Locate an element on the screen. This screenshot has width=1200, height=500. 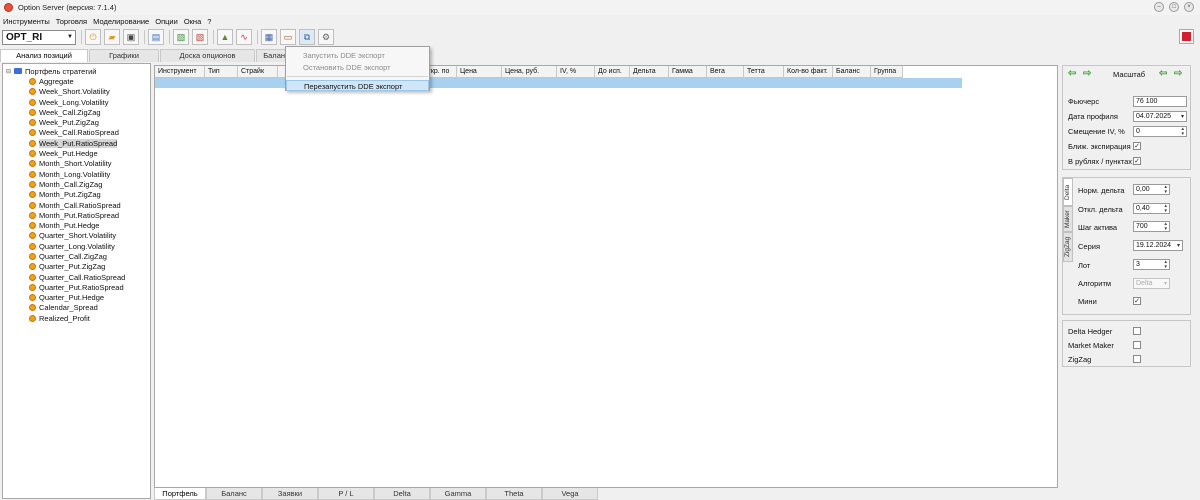
column-header: Инструмент is located at coordinates (180, 72).